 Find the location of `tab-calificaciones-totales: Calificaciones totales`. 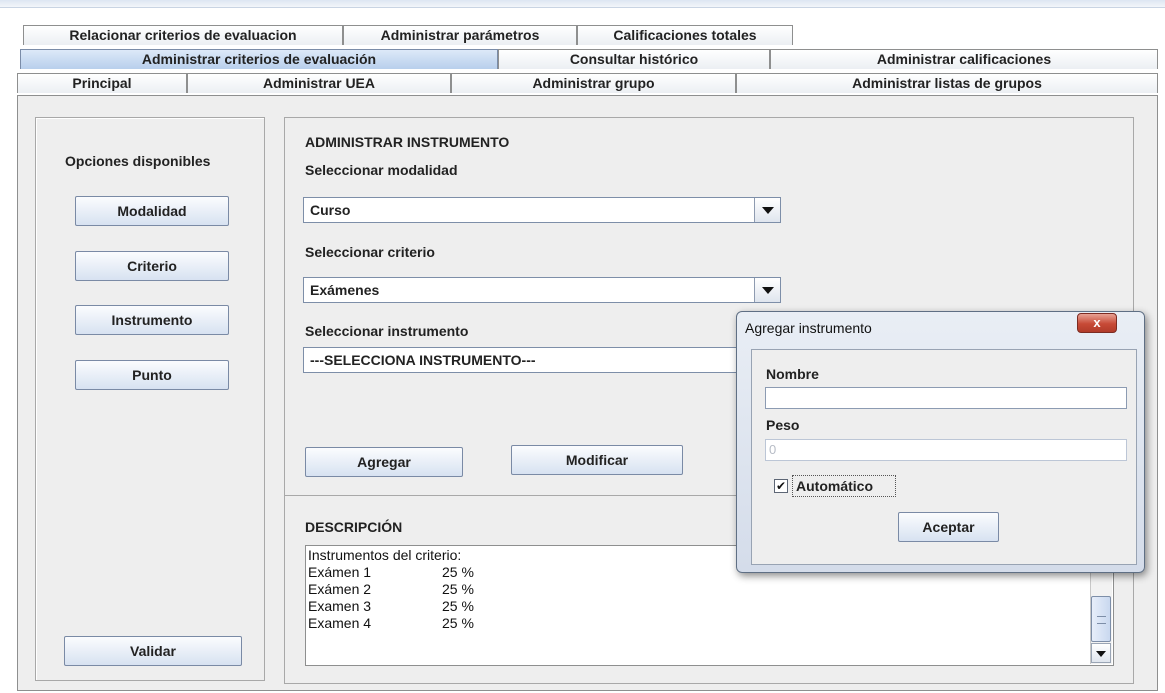

tab-calificaciones-totales: Calificaciones totales is located at coordinates (685, 35).